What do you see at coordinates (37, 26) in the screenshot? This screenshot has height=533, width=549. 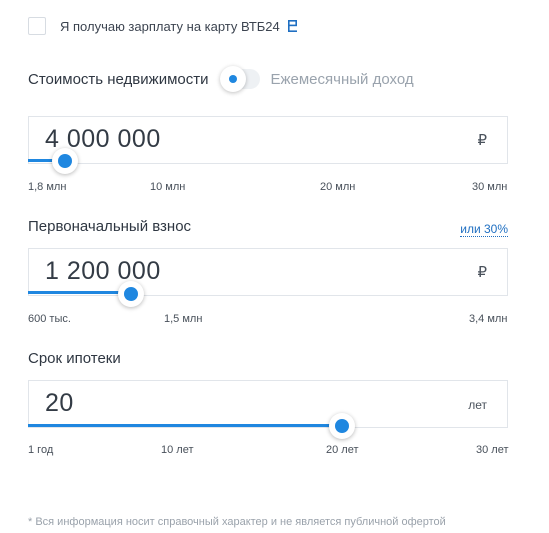 I see `salary-checkbox` at bounding box center [37, 26].